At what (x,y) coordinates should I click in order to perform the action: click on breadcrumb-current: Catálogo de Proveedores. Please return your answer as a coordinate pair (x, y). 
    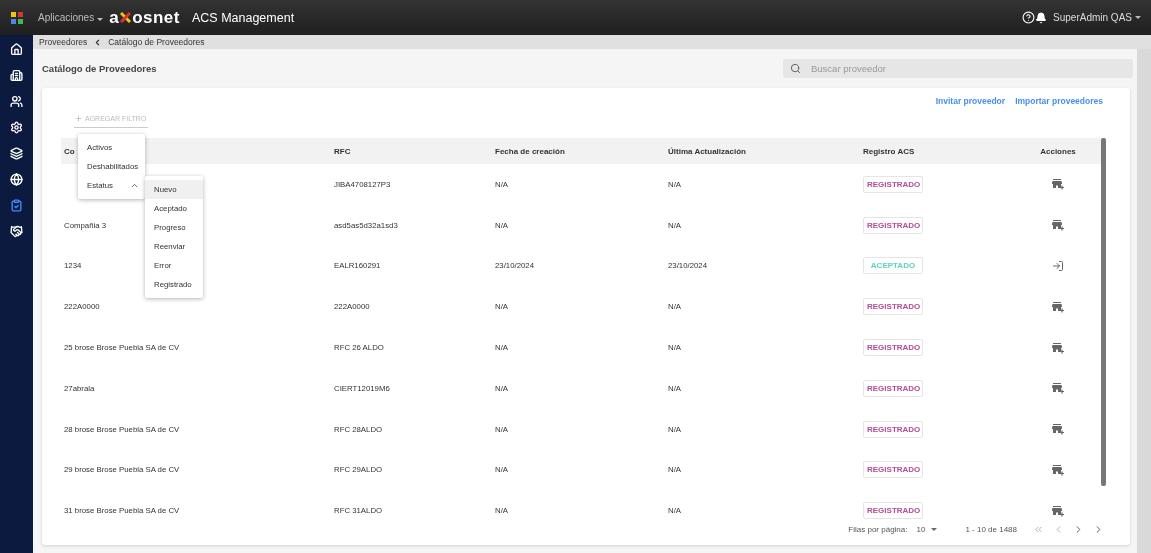
    Looking at the image, I should click on (156, 42).